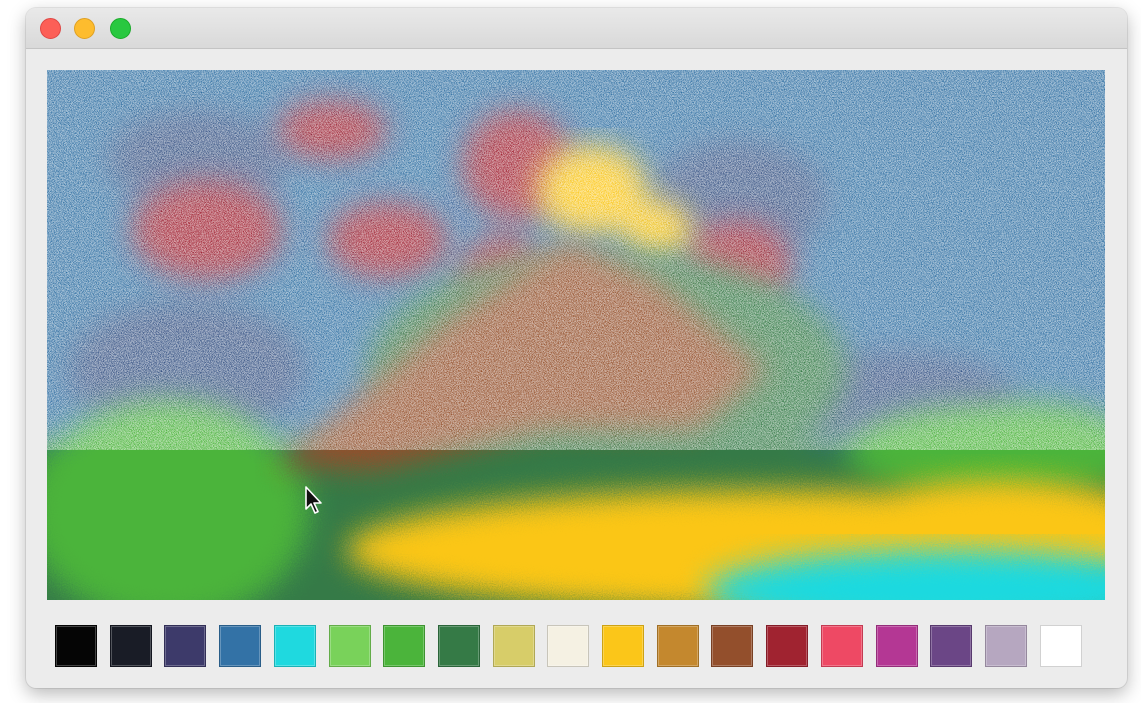 The image size is (1141, 703). What do you see at coordinates (576, 28) in the screenshot?
I see `title-bar` at bounding box center [576, 28].